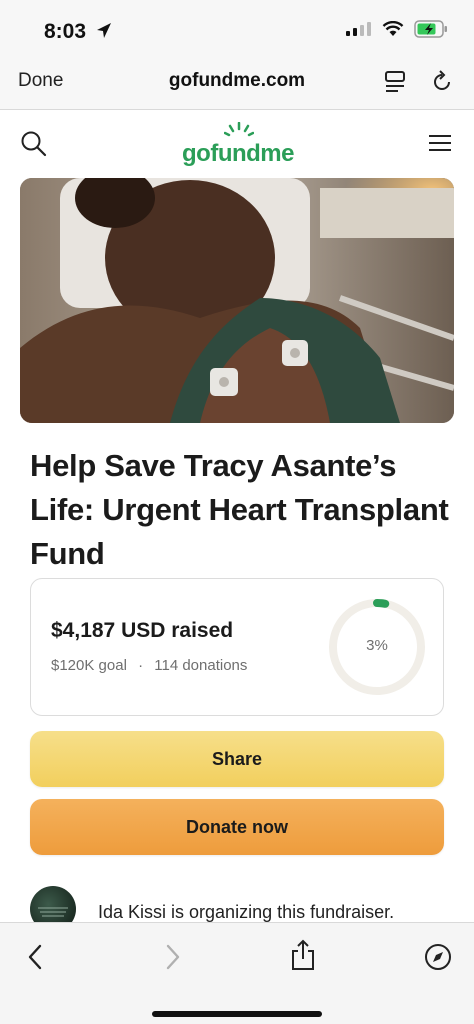 The height and width of the screenshot is (1024, 474). What do you see at coordinates (237, 1014) in the screenshot?
I see `home-indicator` at bounding box center [237, 1014].